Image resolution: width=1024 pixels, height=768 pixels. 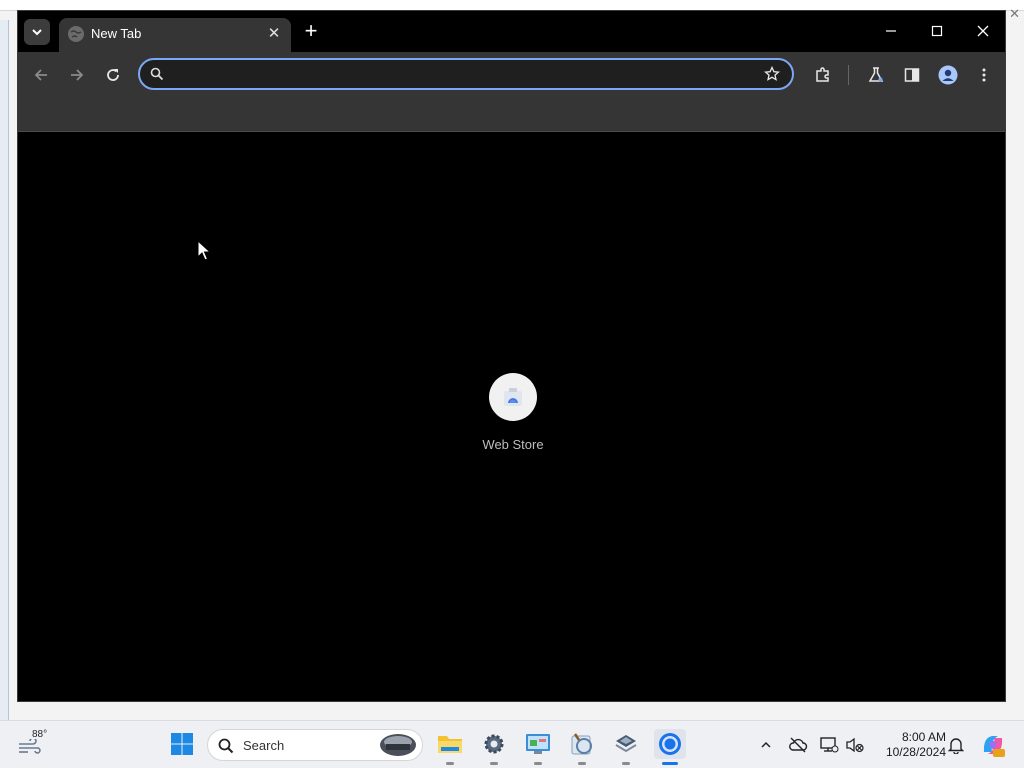 I want to click on shortcut-label: Web Store, so click(x=513, y=444).